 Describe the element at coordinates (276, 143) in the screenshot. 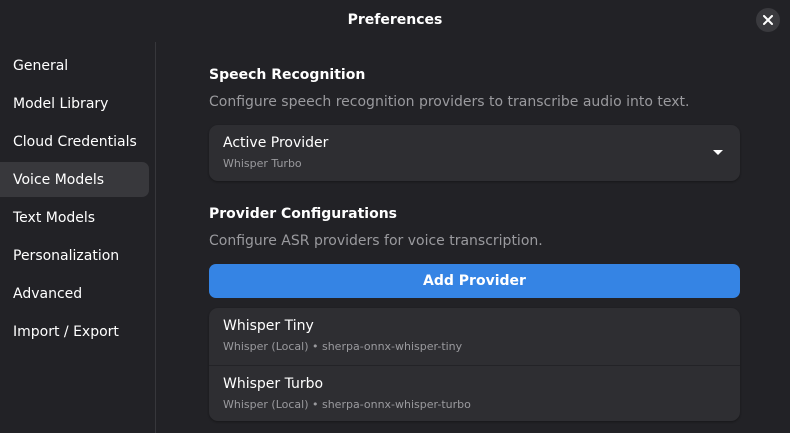

I see `active-provider-label: Active Provider` at that location.